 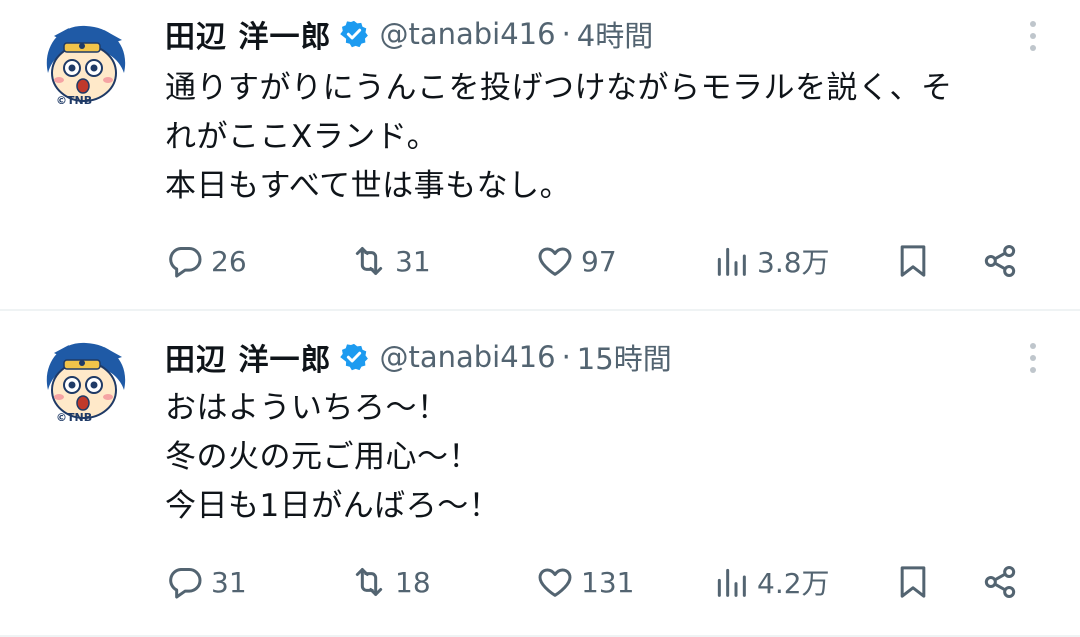 I want to click on tweet-header: 田辺 洋一郎 @tanabi416 · 15時間, so click(x=418, y=357).